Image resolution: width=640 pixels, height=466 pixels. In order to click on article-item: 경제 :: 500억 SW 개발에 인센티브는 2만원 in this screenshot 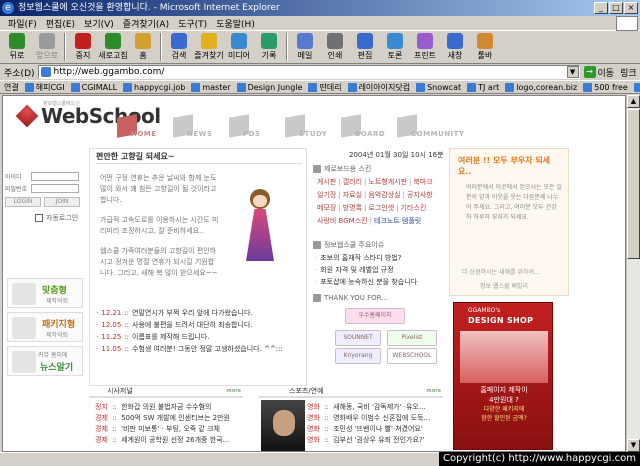, I will do `click(170, 418)`.